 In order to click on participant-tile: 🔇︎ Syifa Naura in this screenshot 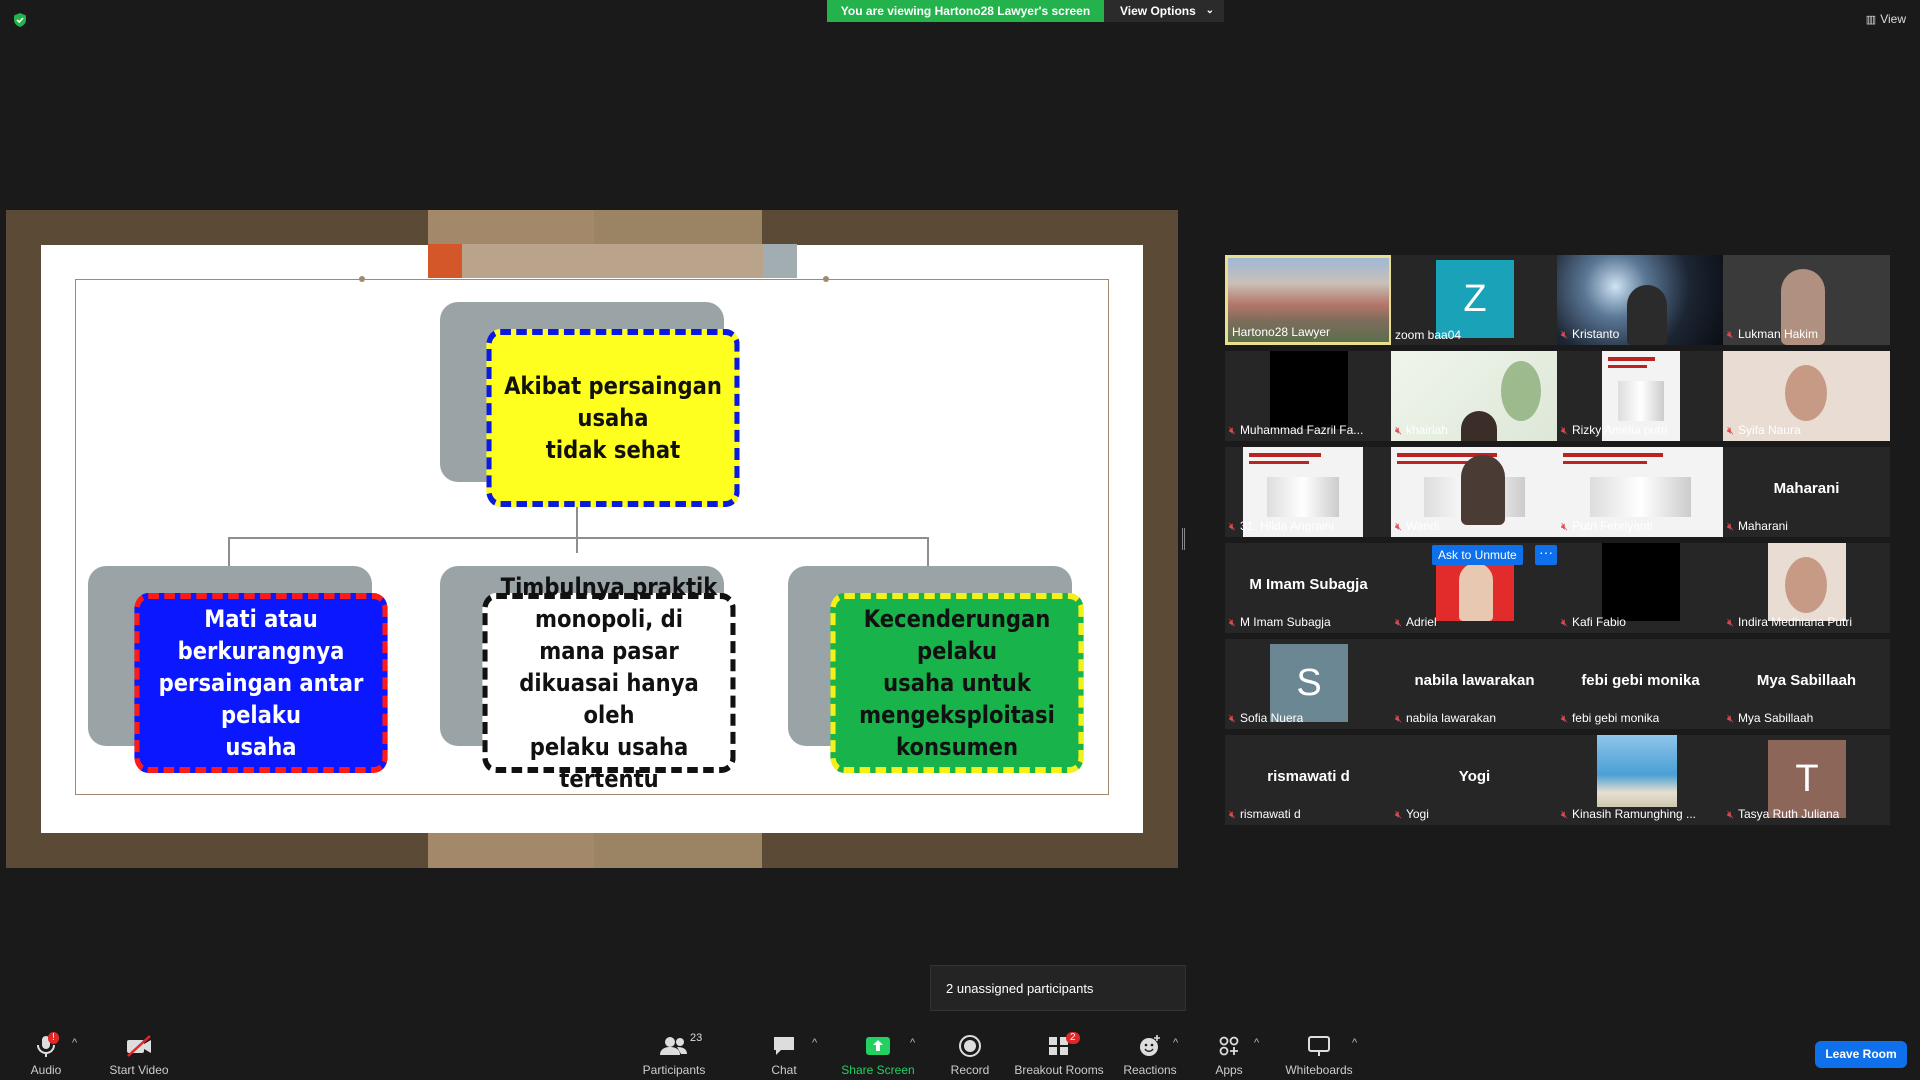, I will do `click(1806, 396)`.